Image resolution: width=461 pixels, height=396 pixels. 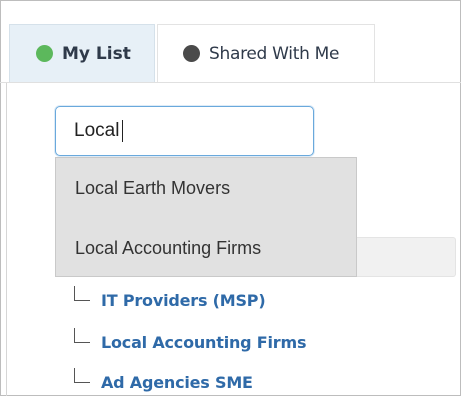 What do you see at coordinates (230, 82) in the screenshot?
I see `tab-bar-divider` at bounding box center [230, 82].